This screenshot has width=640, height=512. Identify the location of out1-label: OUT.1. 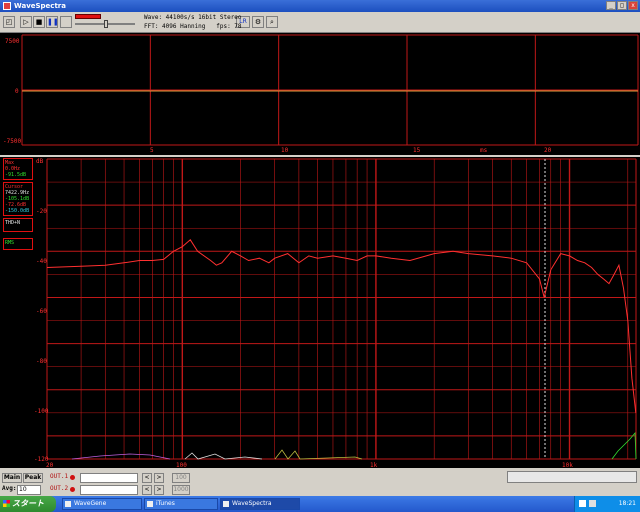
(59, 476).